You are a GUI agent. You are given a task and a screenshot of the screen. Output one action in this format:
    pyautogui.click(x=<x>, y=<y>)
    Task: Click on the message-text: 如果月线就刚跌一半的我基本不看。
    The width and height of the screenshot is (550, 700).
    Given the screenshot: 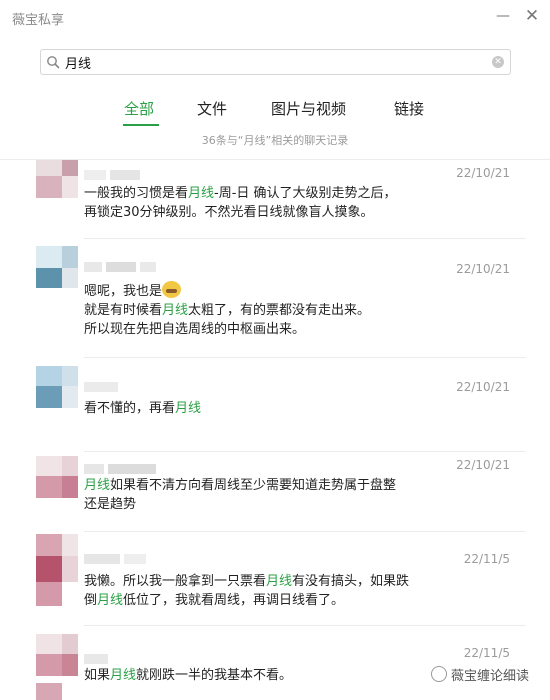 What is the action you would take?
    pyautogui.click(x=264, y=675)
    